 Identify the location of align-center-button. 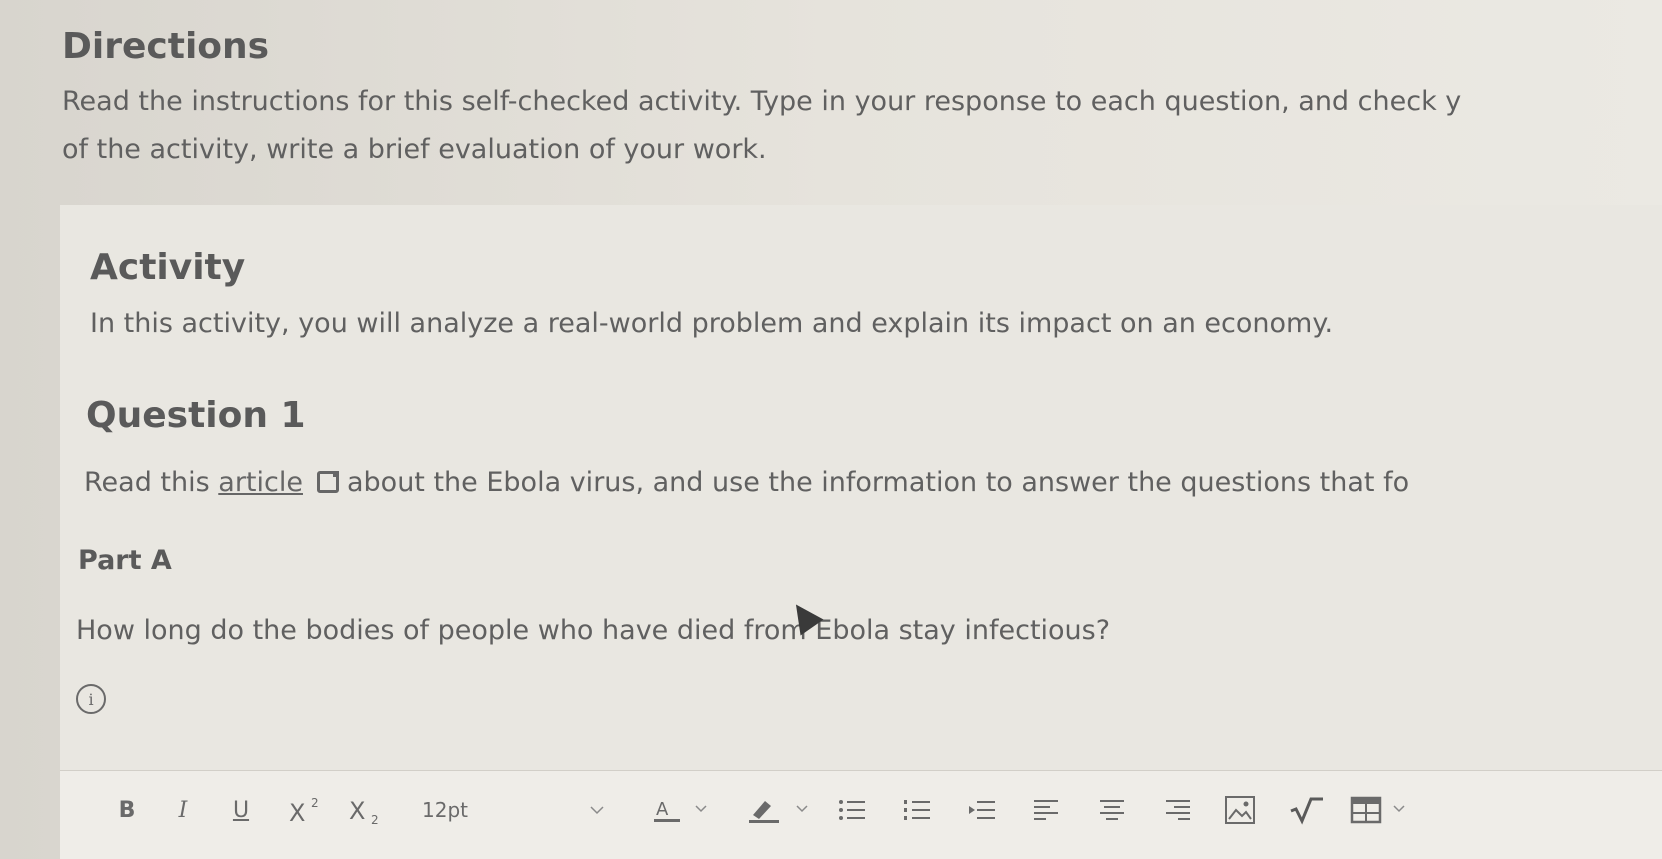
(1112, 810).